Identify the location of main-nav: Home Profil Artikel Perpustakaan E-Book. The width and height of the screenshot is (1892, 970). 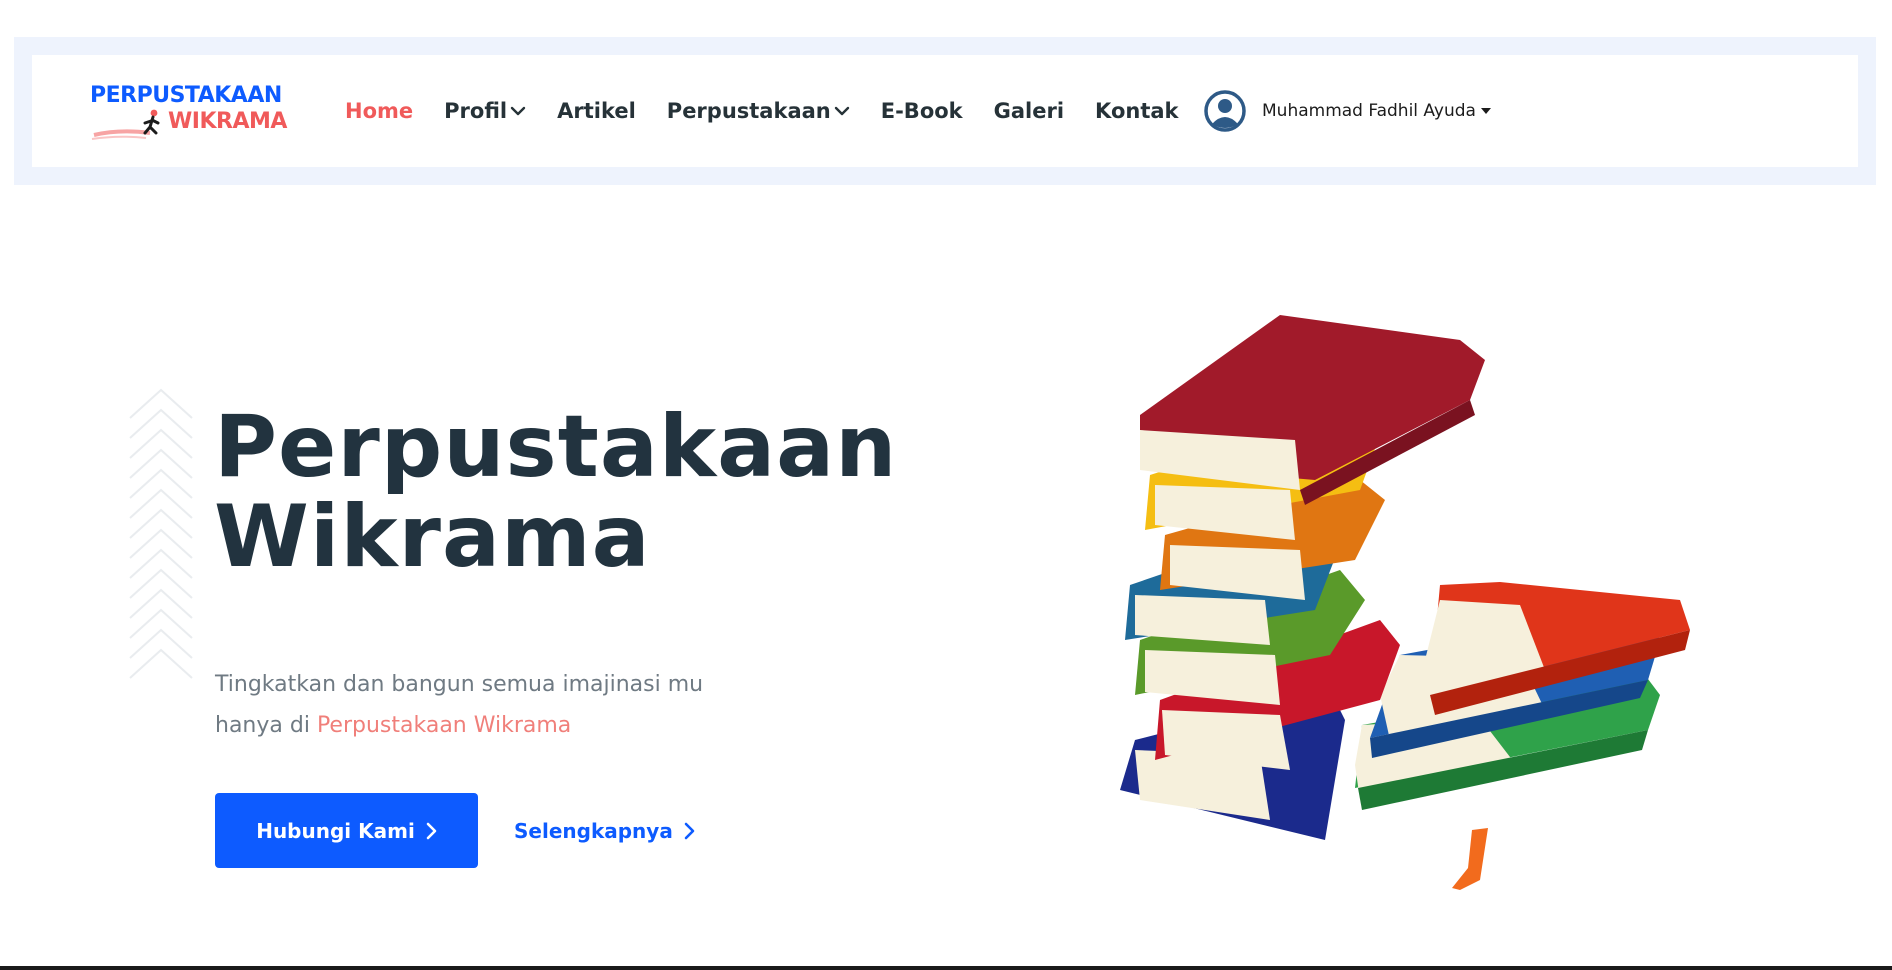
(777, 111).